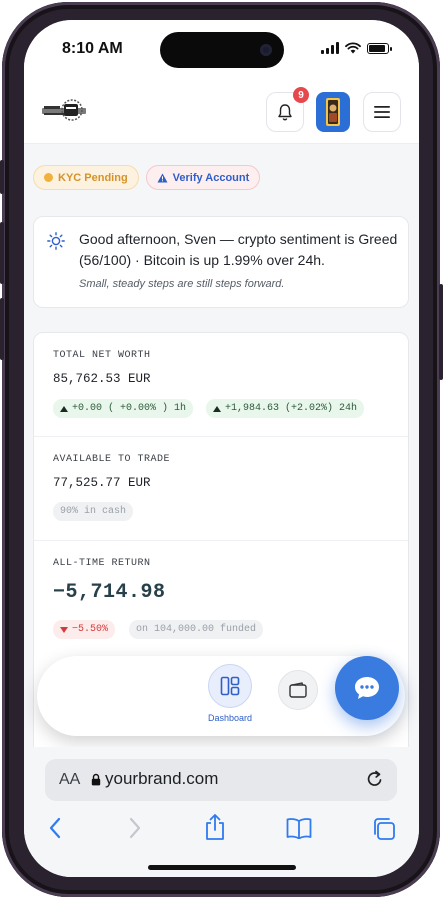 This screenshot has height=899, width=443. What do you see at coordinates (96, 779) in the screenshot?
I see `lock-icon` at bounding box center [96, 779].